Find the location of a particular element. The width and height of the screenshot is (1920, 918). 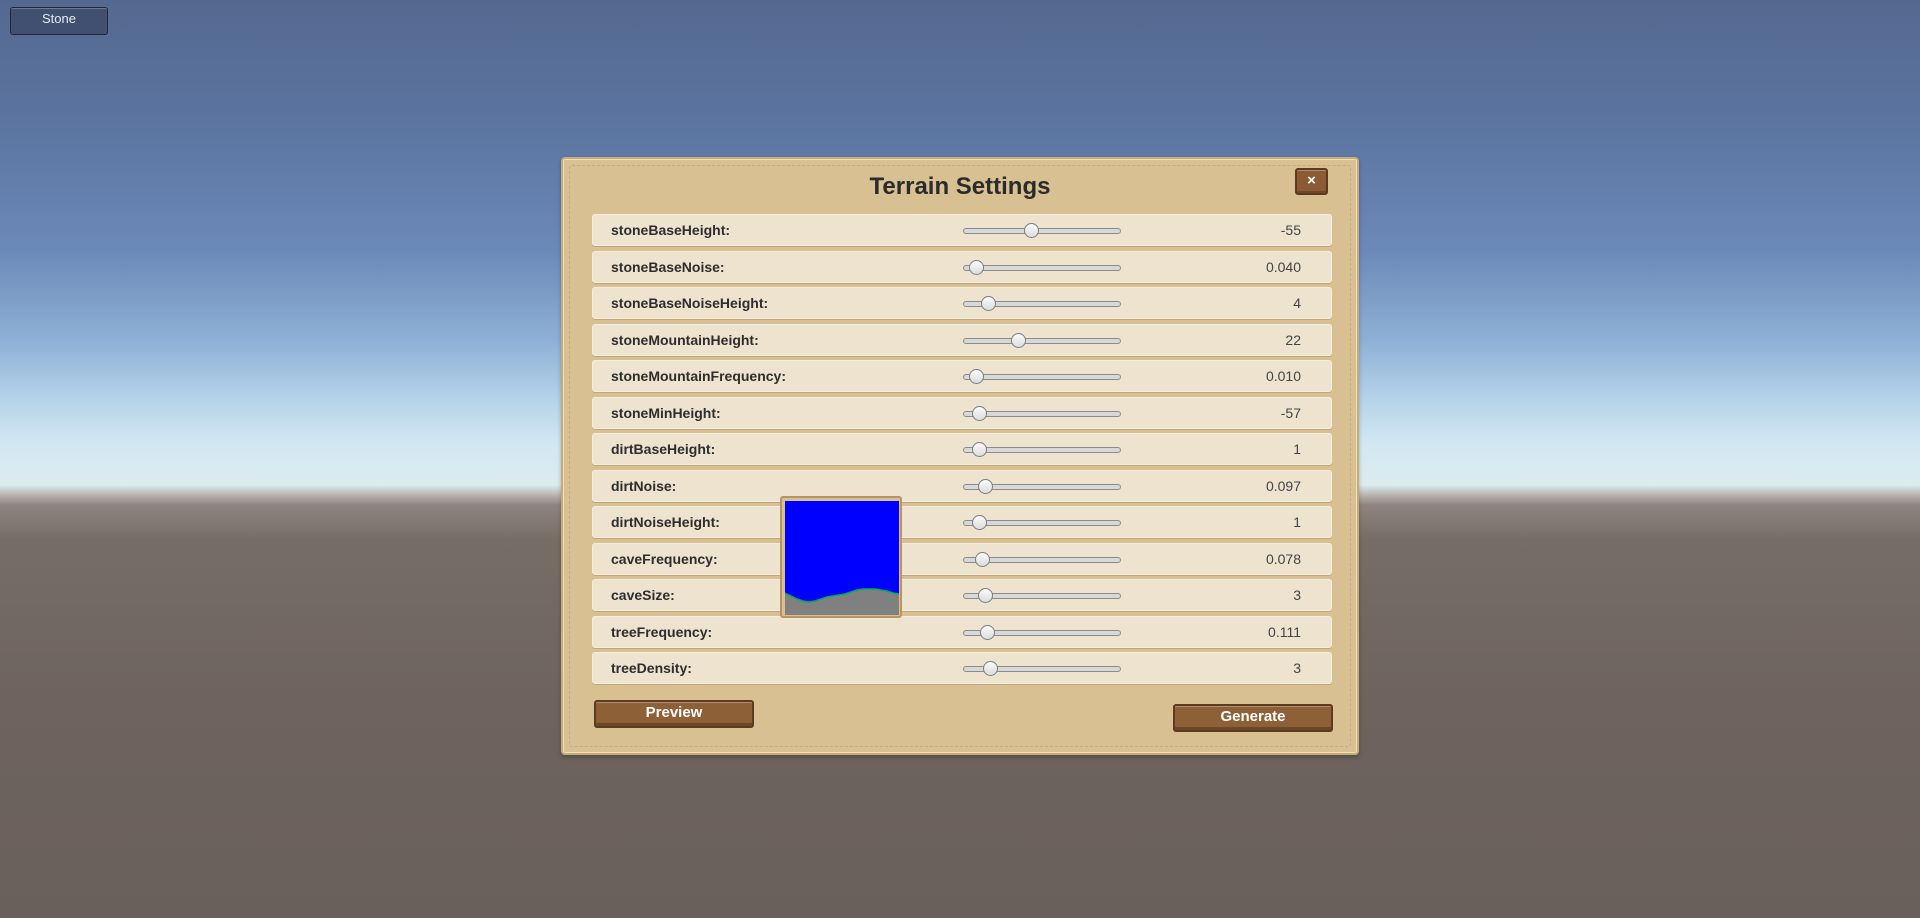

stone-button: Stone is located at coordinates (59, 21).